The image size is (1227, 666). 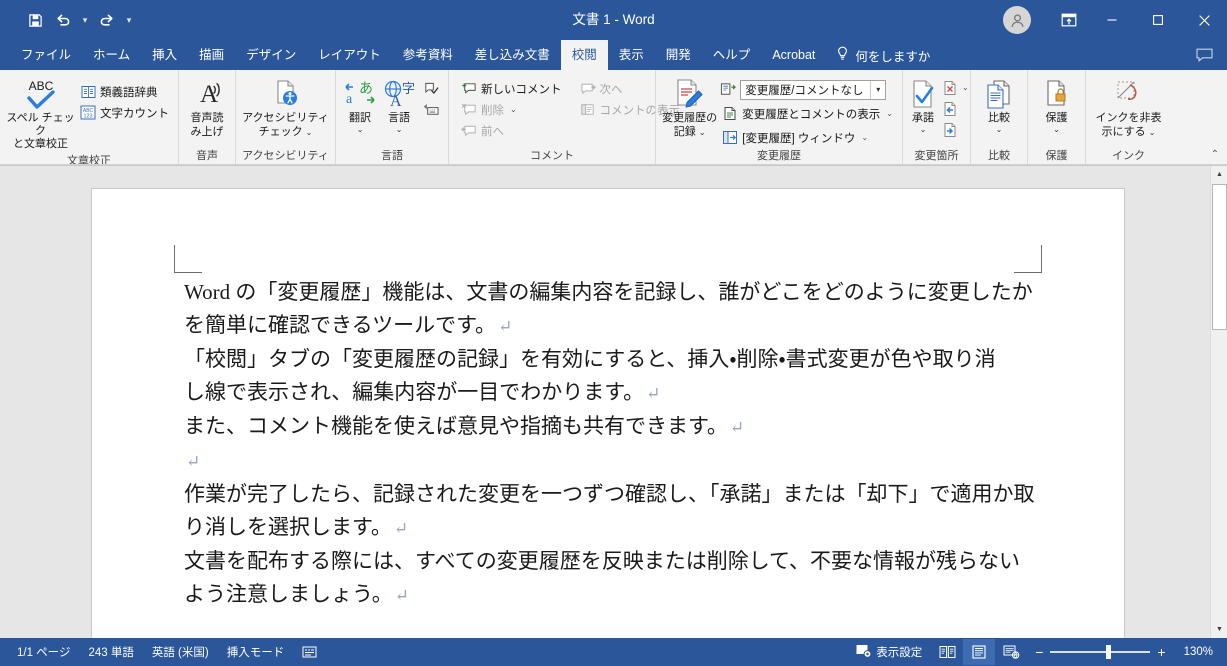 I want to click on tab-acrobat: Acrobat, so click(x=793, y=55).